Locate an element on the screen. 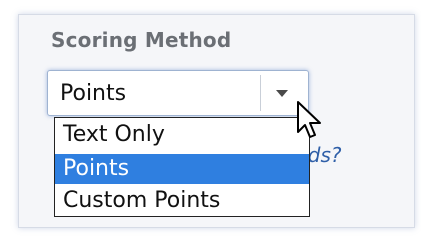 Image resolution: width=421 pixels, height=242 pixels. mouse-pointer-icon is located at coordinates (309, 119).